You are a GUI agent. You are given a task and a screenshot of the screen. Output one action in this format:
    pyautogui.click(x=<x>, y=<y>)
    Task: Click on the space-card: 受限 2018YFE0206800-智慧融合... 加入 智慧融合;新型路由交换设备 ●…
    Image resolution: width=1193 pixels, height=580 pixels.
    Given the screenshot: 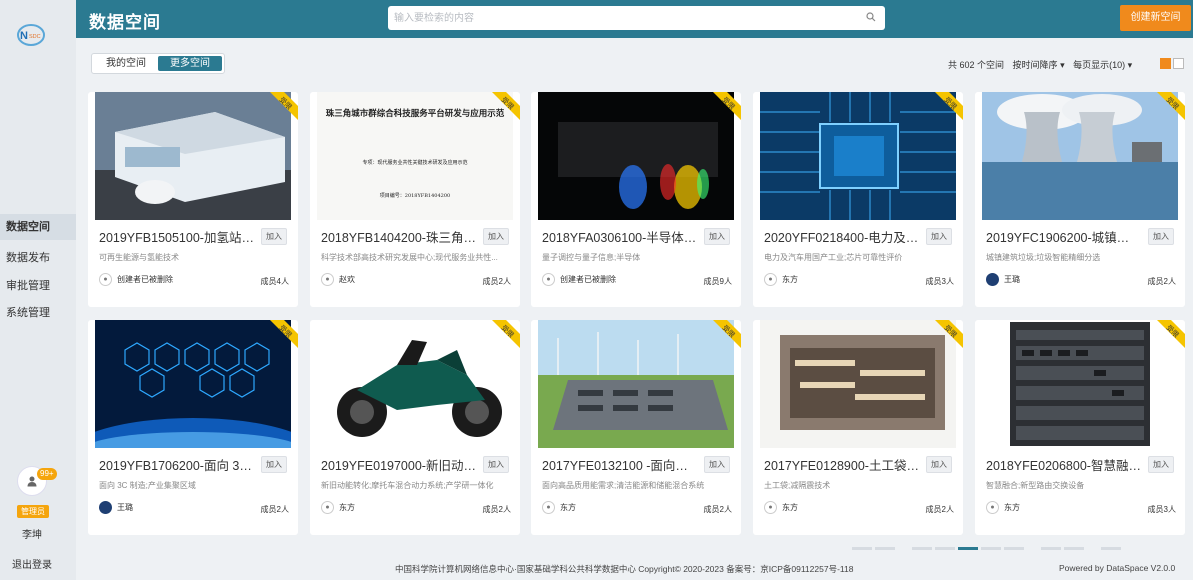 What is the action you would take?
    pyautogui.click(x=1080, y=427)
    